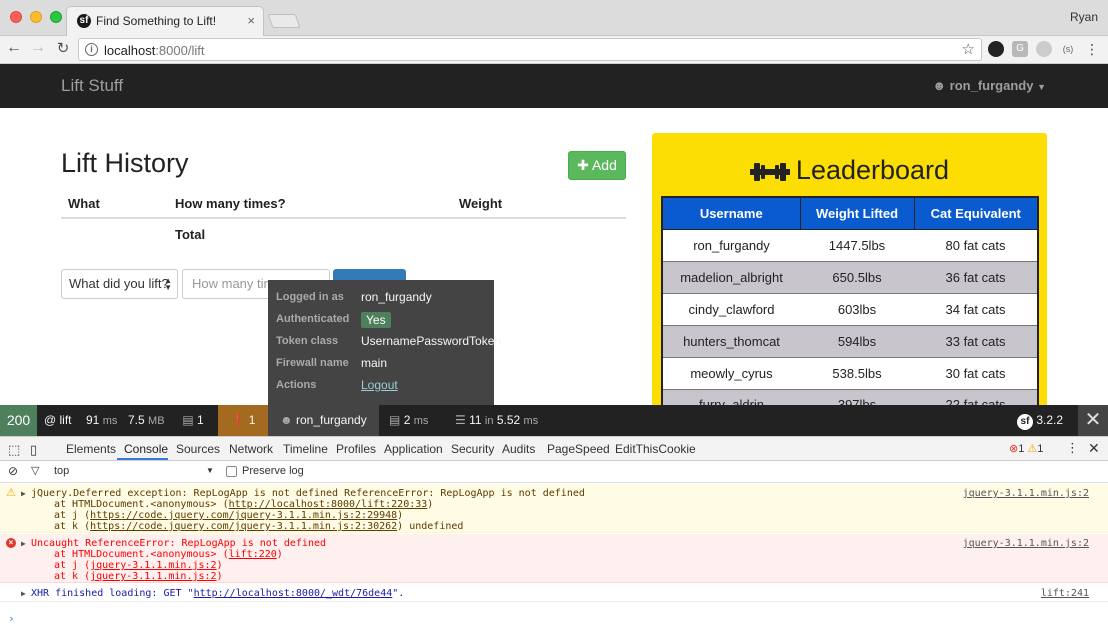  What do you see at coordinates (114, 204) in the screenshot?
I see `column-header: What` at bounding box center [114, 204].